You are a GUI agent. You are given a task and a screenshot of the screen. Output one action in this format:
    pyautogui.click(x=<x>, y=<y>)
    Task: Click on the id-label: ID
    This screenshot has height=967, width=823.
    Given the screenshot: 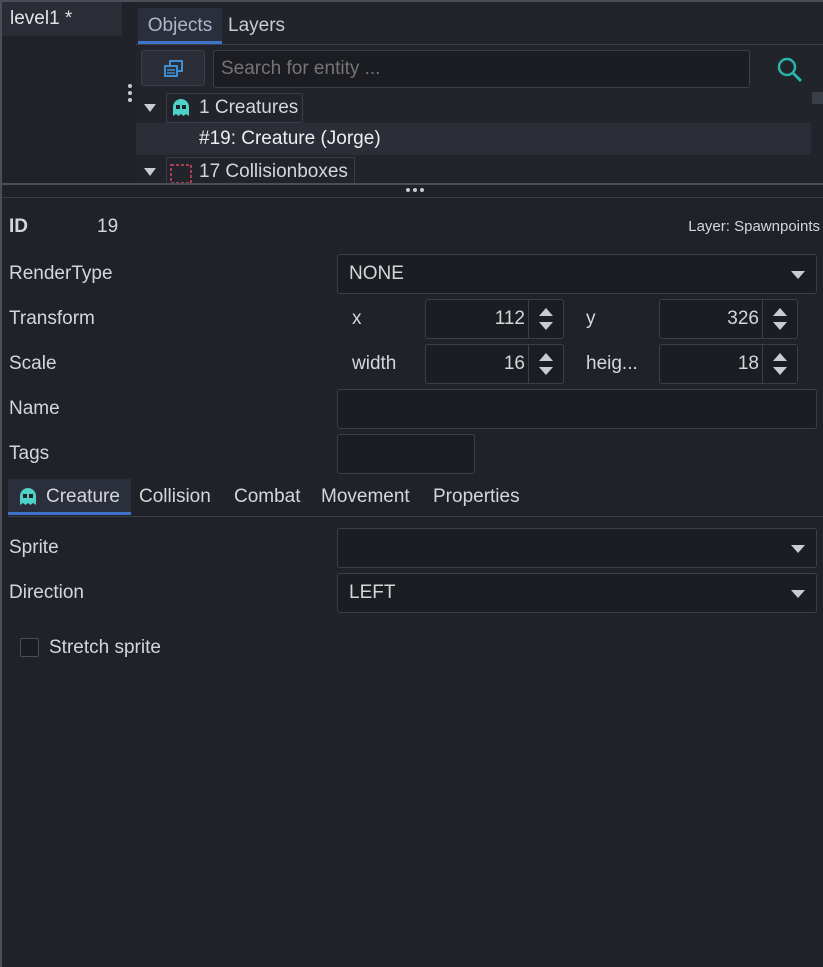 What is the action you would take?
    pyautogui.click(x=18, y=226)
    